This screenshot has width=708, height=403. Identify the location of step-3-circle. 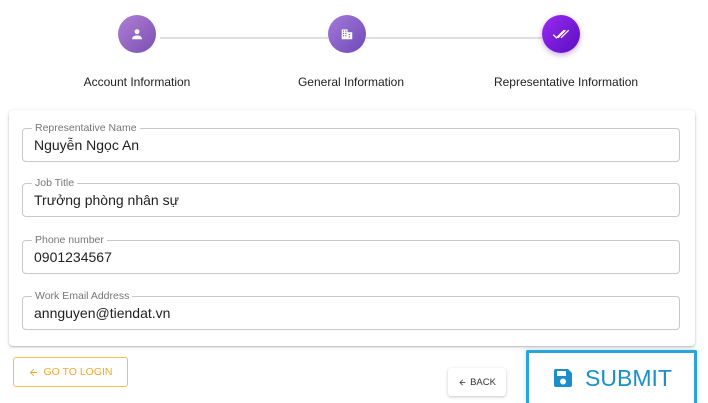
(561, 34).